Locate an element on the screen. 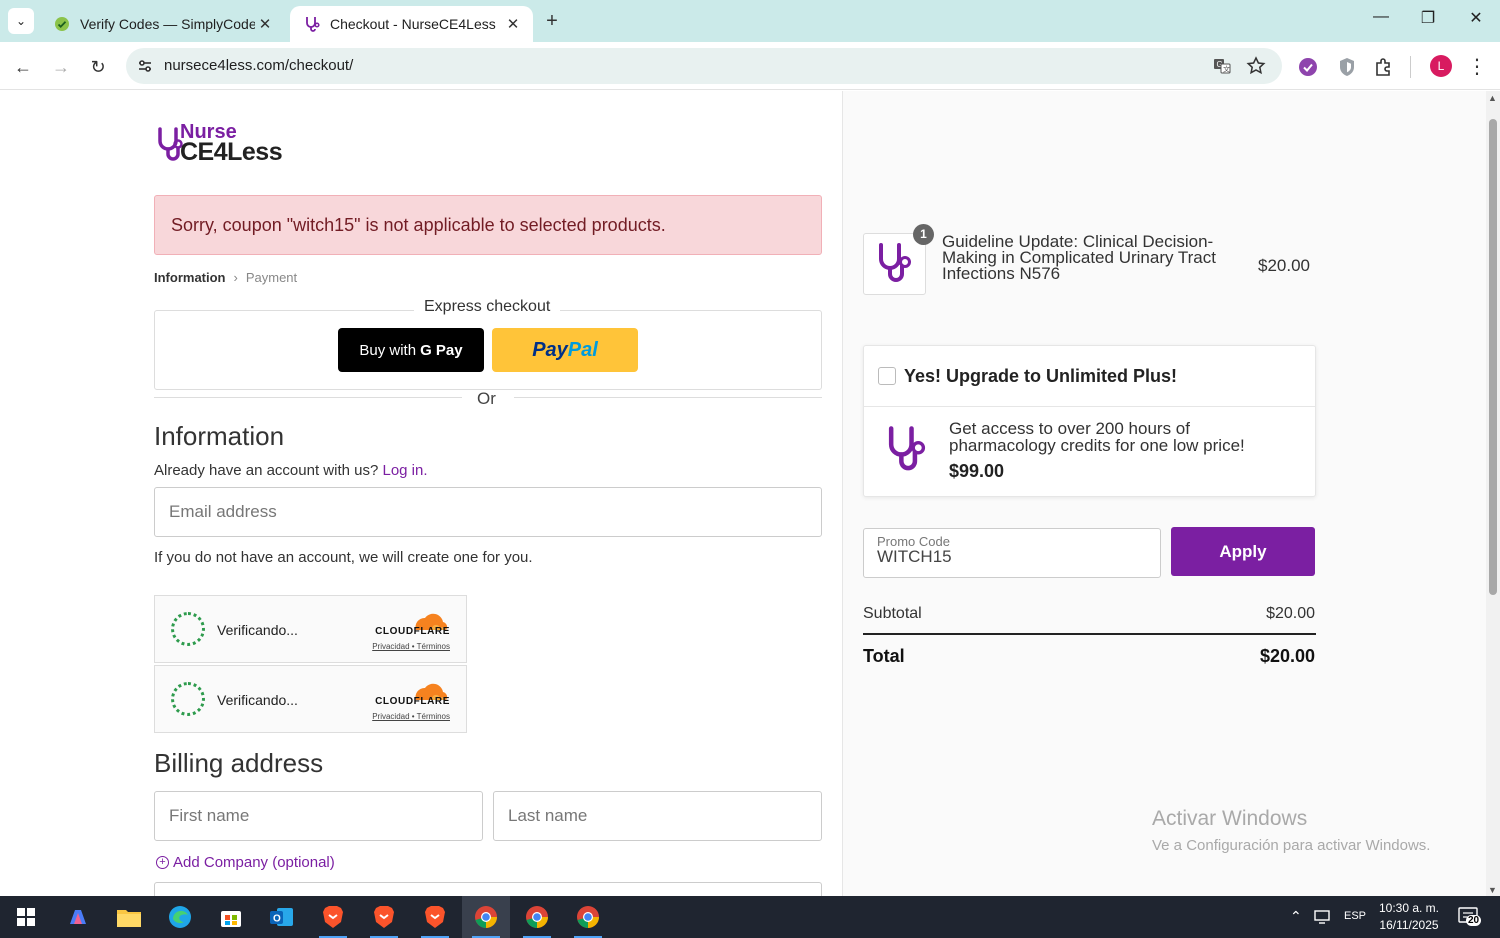  site-info-icon is located at coordinates (145, 66).